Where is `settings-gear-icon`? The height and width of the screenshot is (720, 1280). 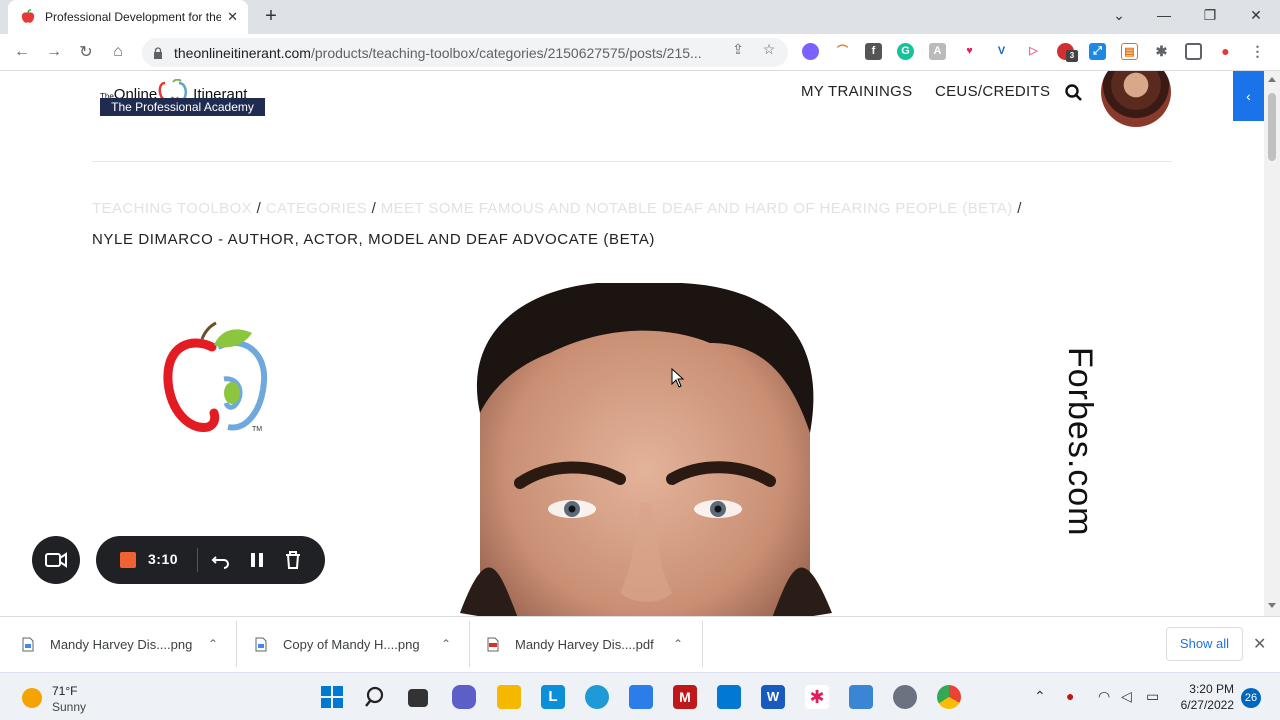 settings-gear-icon is located at coordinates (905, 697).